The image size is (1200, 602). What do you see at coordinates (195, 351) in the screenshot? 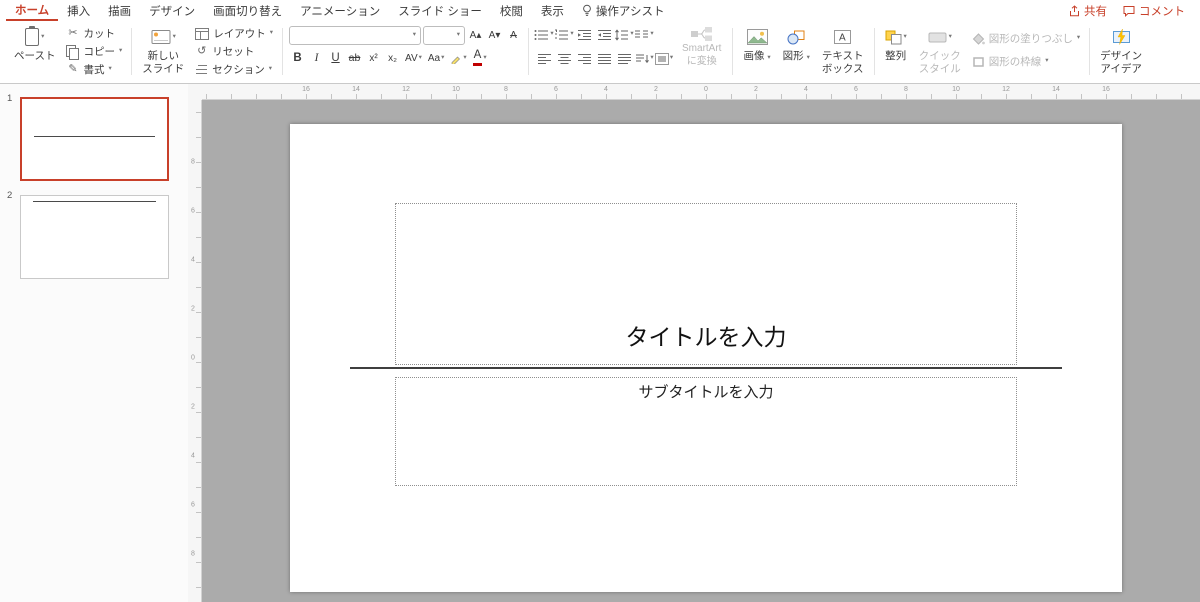
I see `vertical-ruler: 864202468` at bounding box center [195, 351].